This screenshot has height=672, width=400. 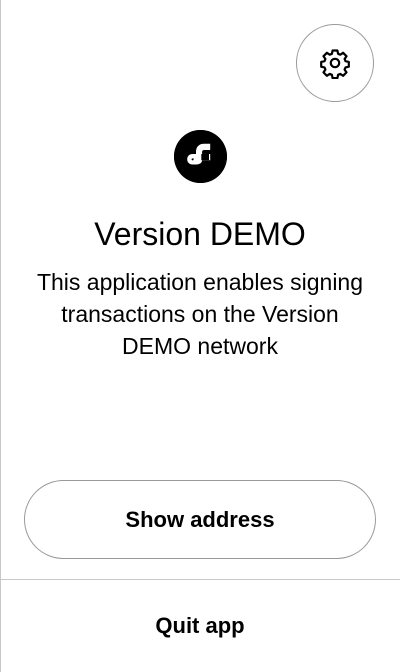 I want to click on gear-icon, so click(x=335, y=63).